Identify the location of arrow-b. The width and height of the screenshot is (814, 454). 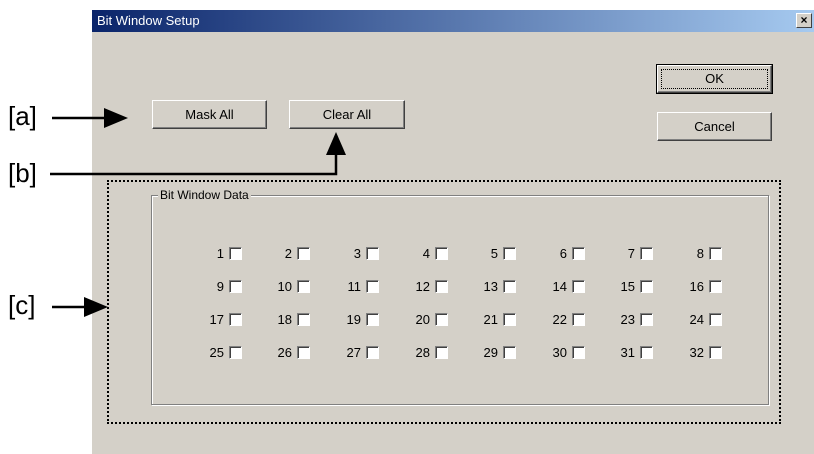
(198, 154).